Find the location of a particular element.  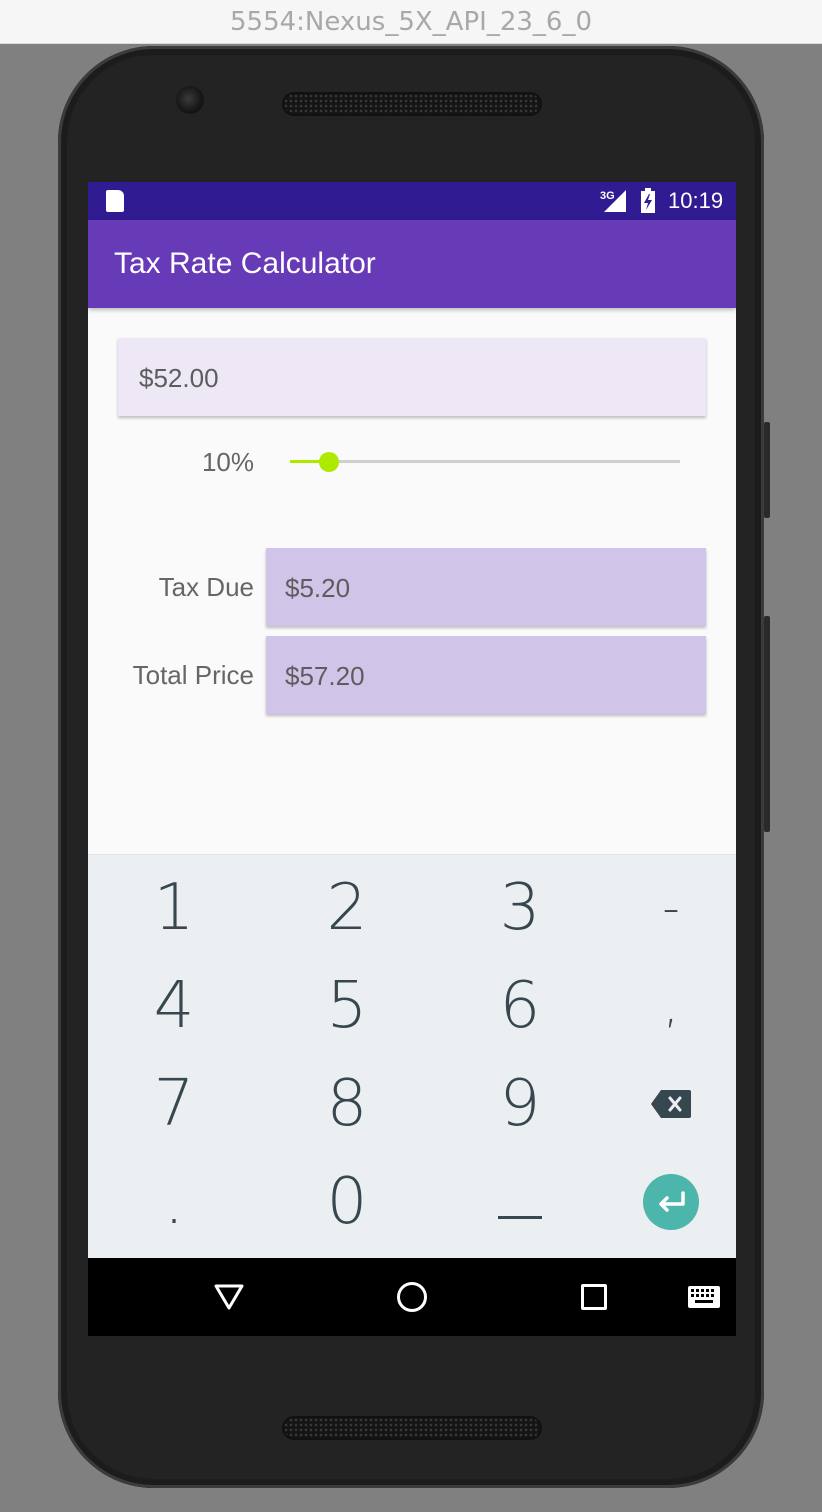

app-title: Tax Rate Calculator is located at coordinates (245, 263).